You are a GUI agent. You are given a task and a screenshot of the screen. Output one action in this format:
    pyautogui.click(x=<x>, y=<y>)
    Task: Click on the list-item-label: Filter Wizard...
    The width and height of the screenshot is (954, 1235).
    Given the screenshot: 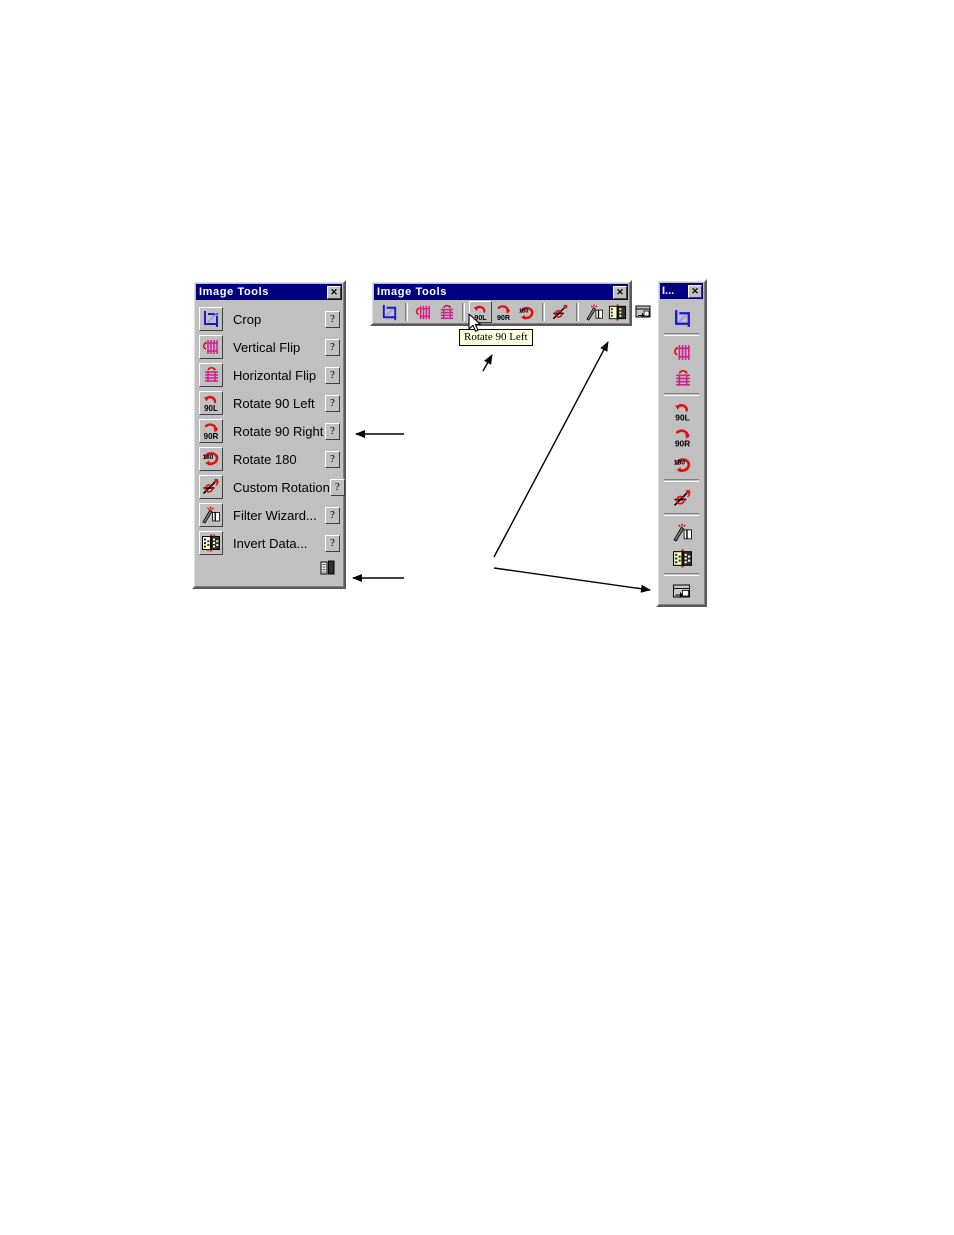 What is the action you would take?
    pyautogui.click(x=275, y=515)
    